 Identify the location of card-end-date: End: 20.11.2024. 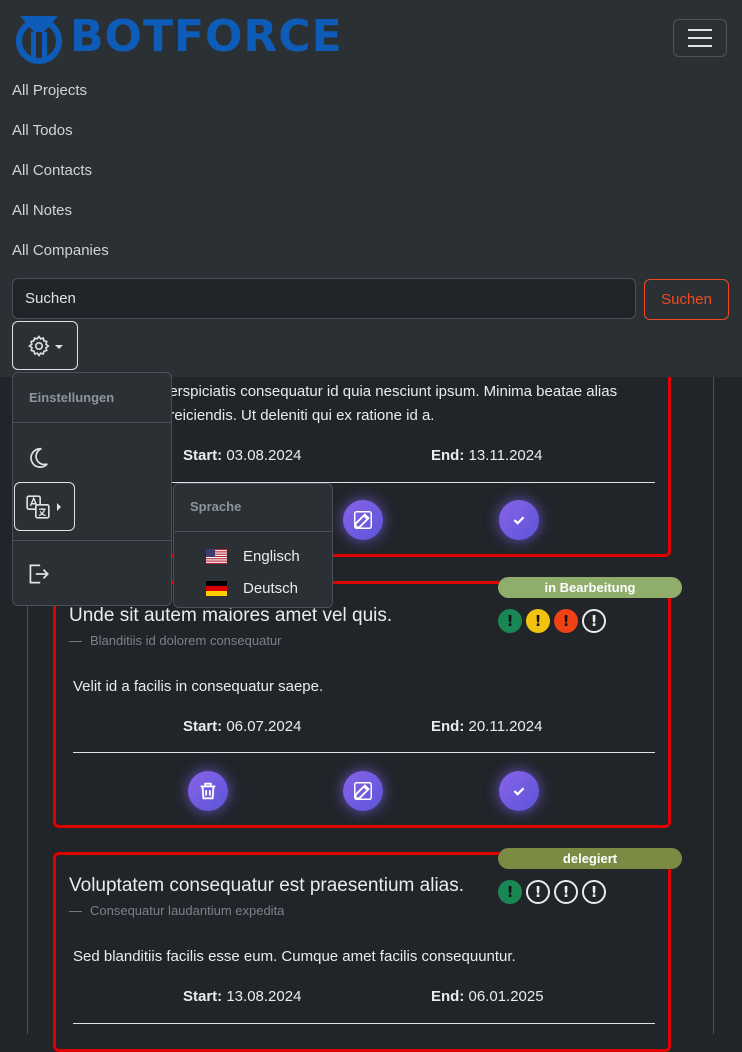
(487, 726).